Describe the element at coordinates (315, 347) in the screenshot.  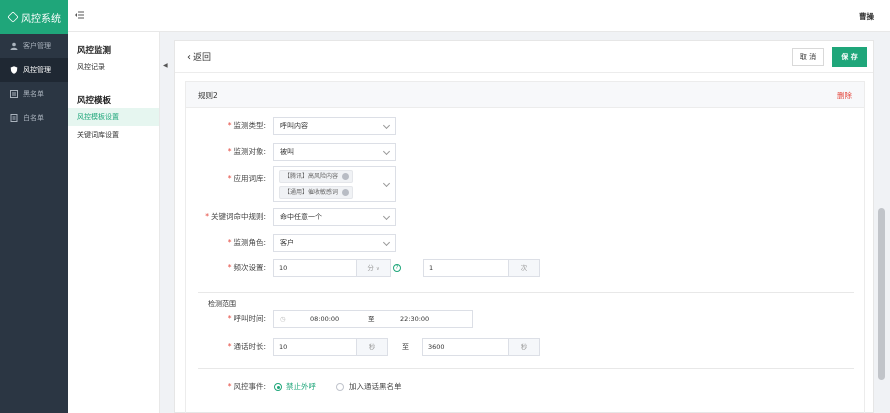
I see `duration-min-input: 10` at that location.